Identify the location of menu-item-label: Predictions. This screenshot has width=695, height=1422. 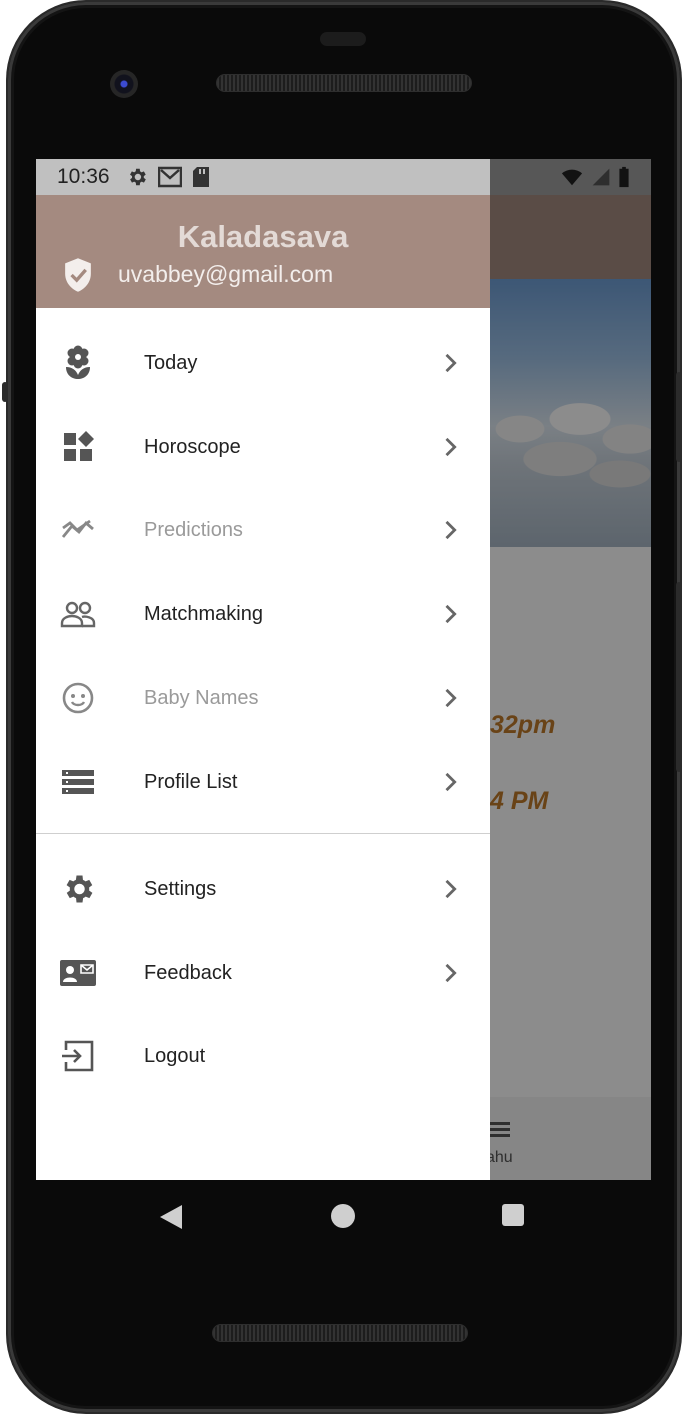
(193, 529).